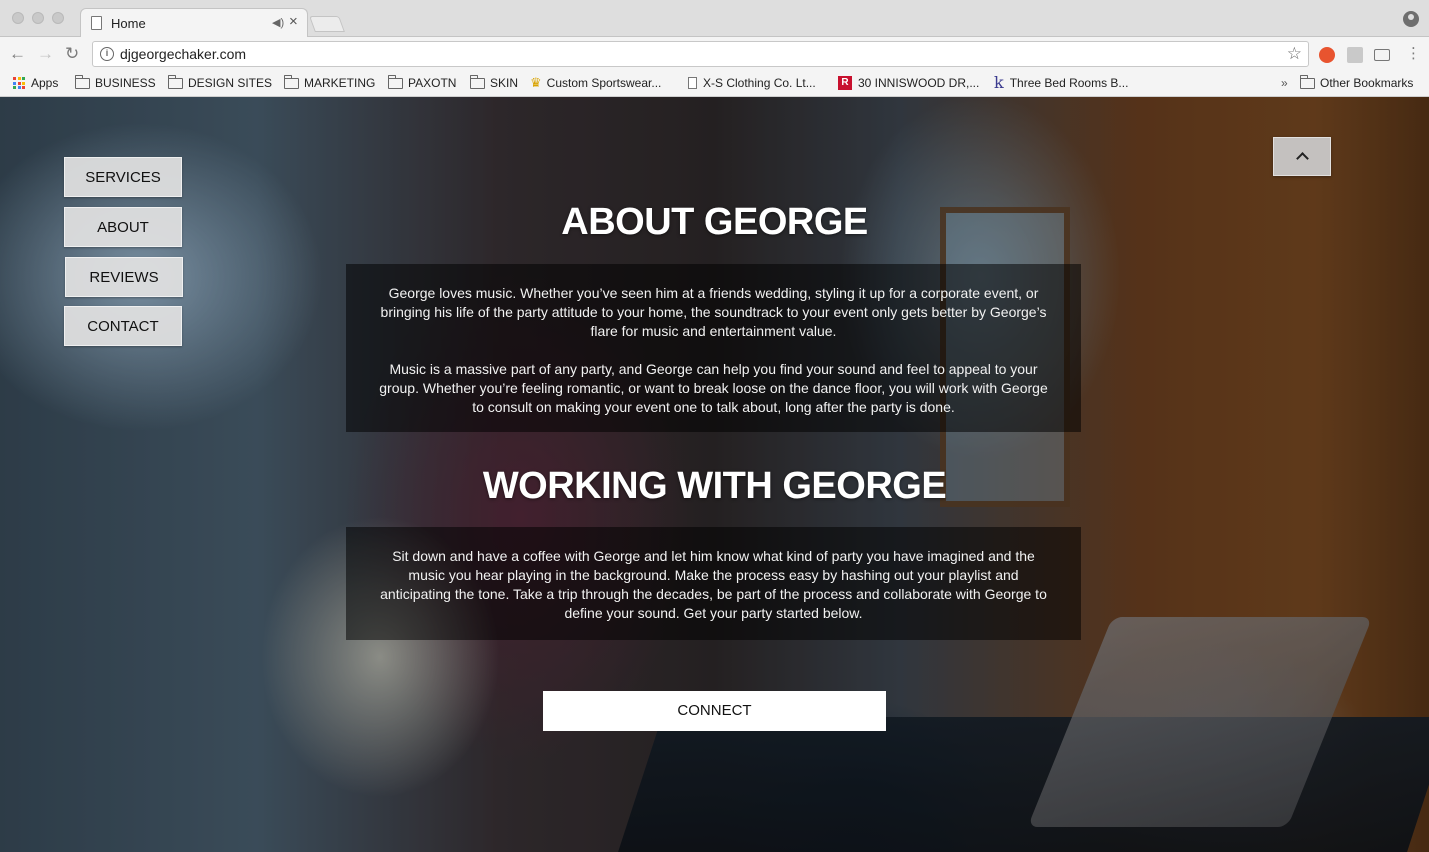  Describe the element at coordinates (1327, 55) in the screenshot. I see `extension-opera-icon` at that location.